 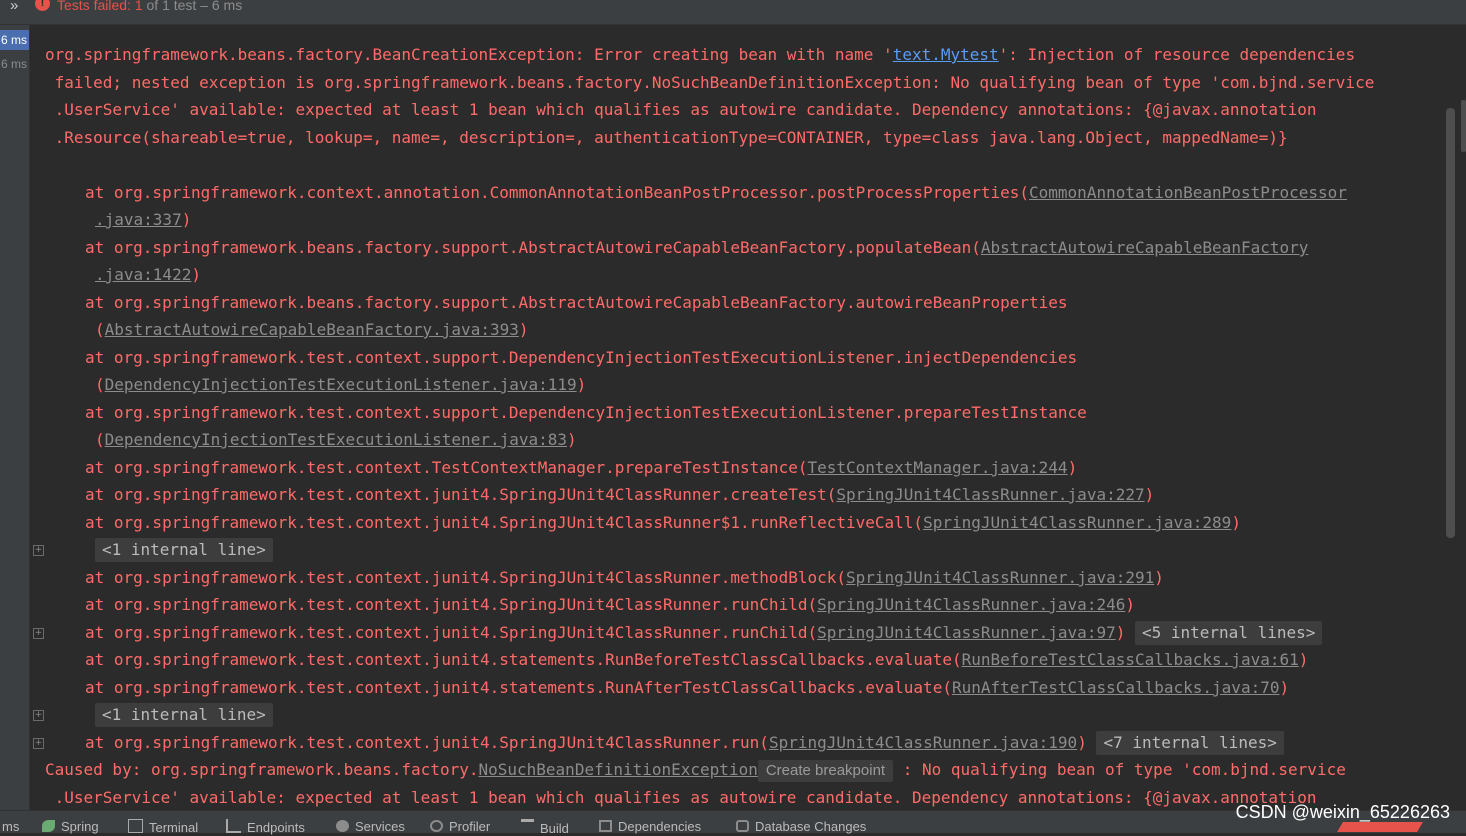 What do you see at coordinates (825, 771) in the screenshot?
I see `create-breakpoint-button: Create breakpoint` at bounding box center [825, 771].